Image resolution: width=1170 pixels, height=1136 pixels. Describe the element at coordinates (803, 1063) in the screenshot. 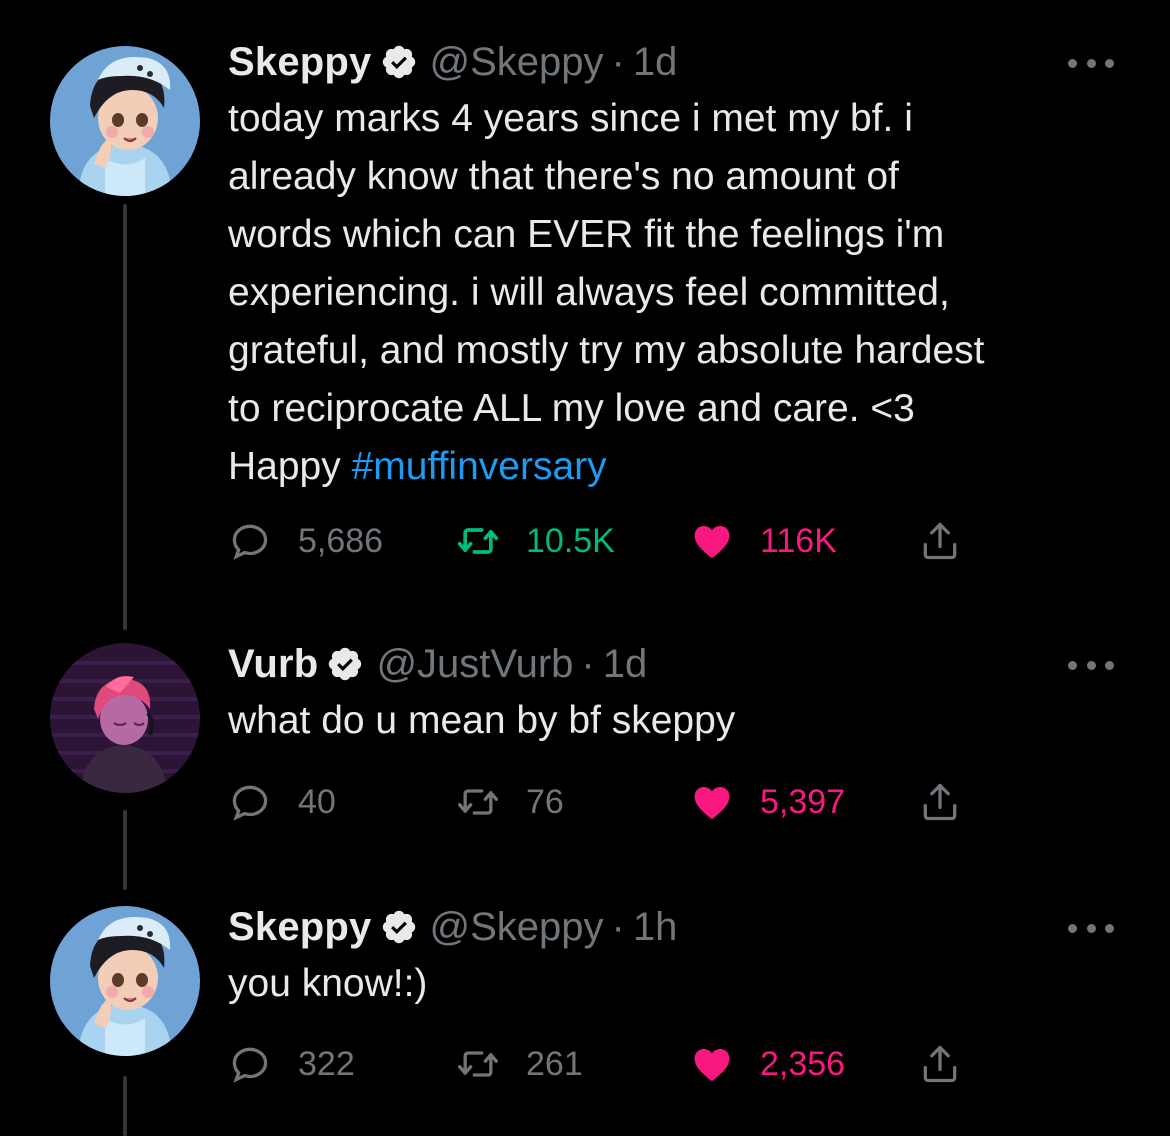

I see `like-count: 2,356` at that location.